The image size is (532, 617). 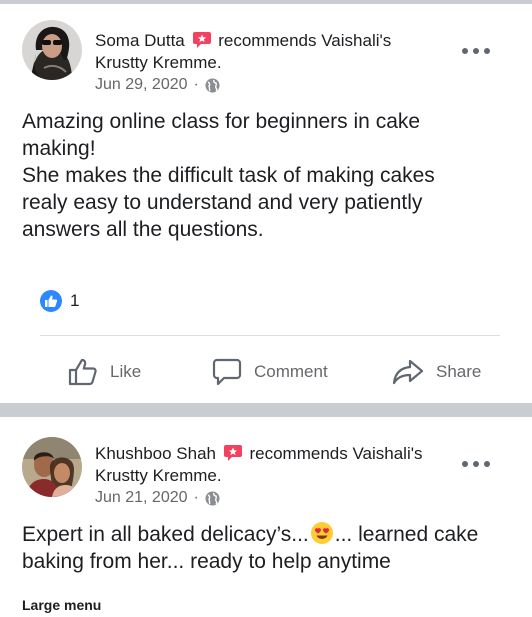 What do you see at coordinates (459, 371) in the screenshot?
I see `share-label: Share` at bounding box center [459, 371].